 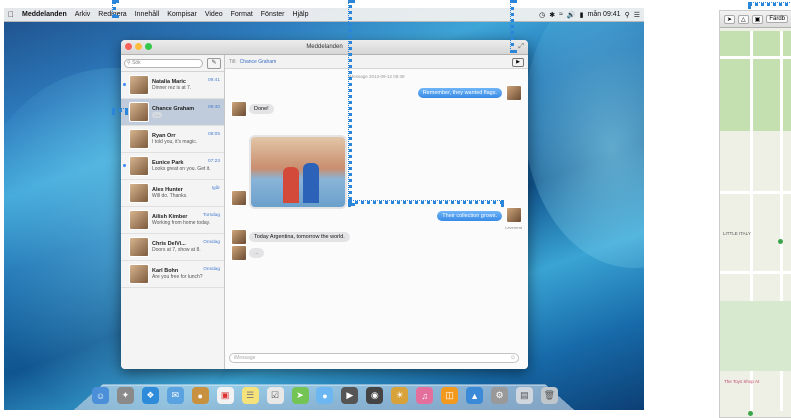 I want to click on map-label: LITTLE ITALY, so click(x=737, y=233).